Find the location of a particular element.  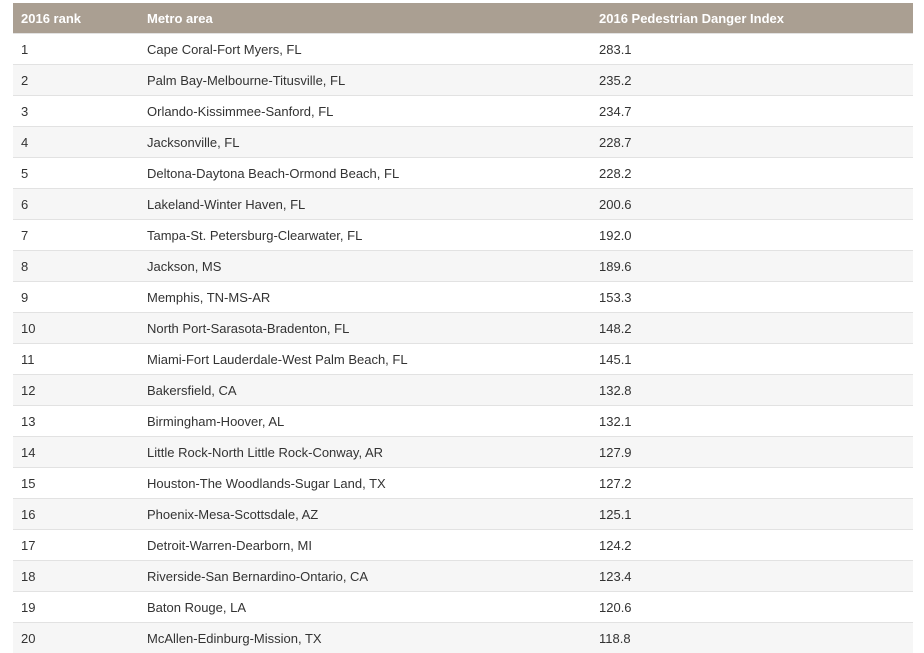

cell-metro-area: Palm Bay-Melbourne-Titusville, FL is located at coordinates (365, 80).